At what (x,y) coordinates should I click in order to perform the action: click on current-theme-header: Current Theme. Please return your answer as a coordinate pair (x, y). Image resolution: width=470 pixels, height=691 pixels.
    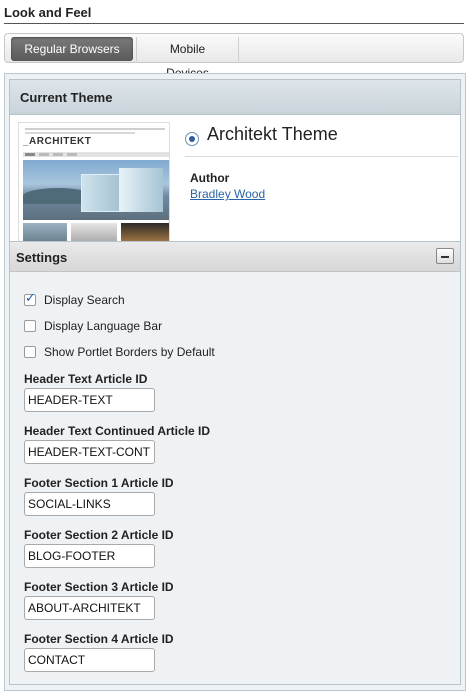
    Looking at the image, I should click on (235, 97).